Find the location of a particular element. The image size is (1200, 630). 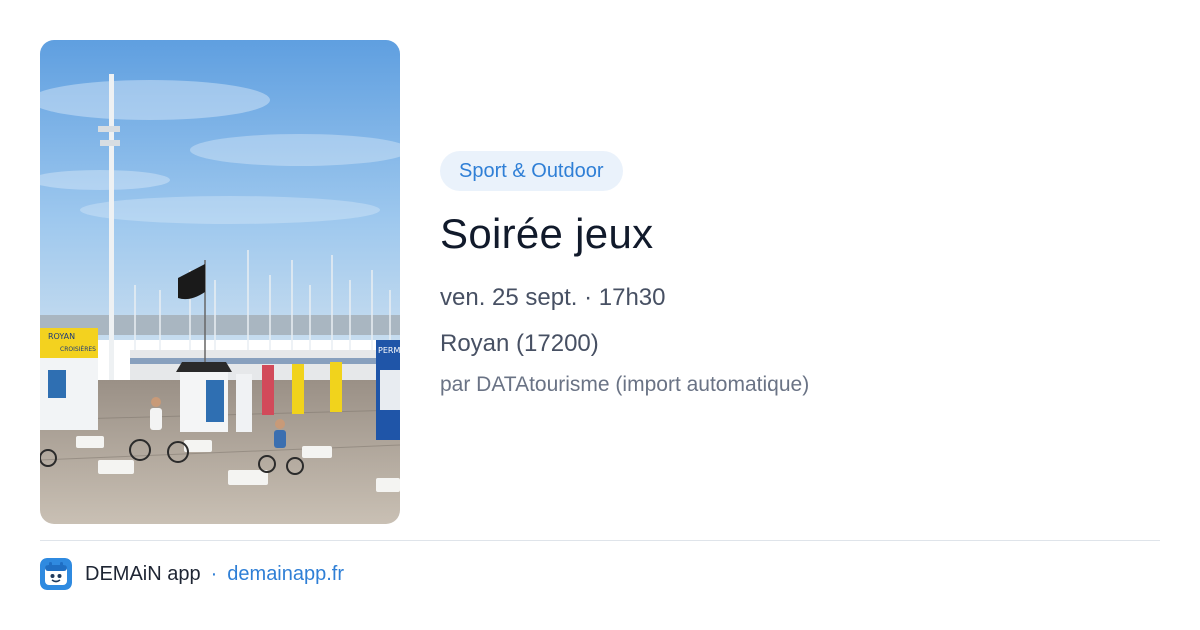

footer-divider is located at coordinates (600, 540).